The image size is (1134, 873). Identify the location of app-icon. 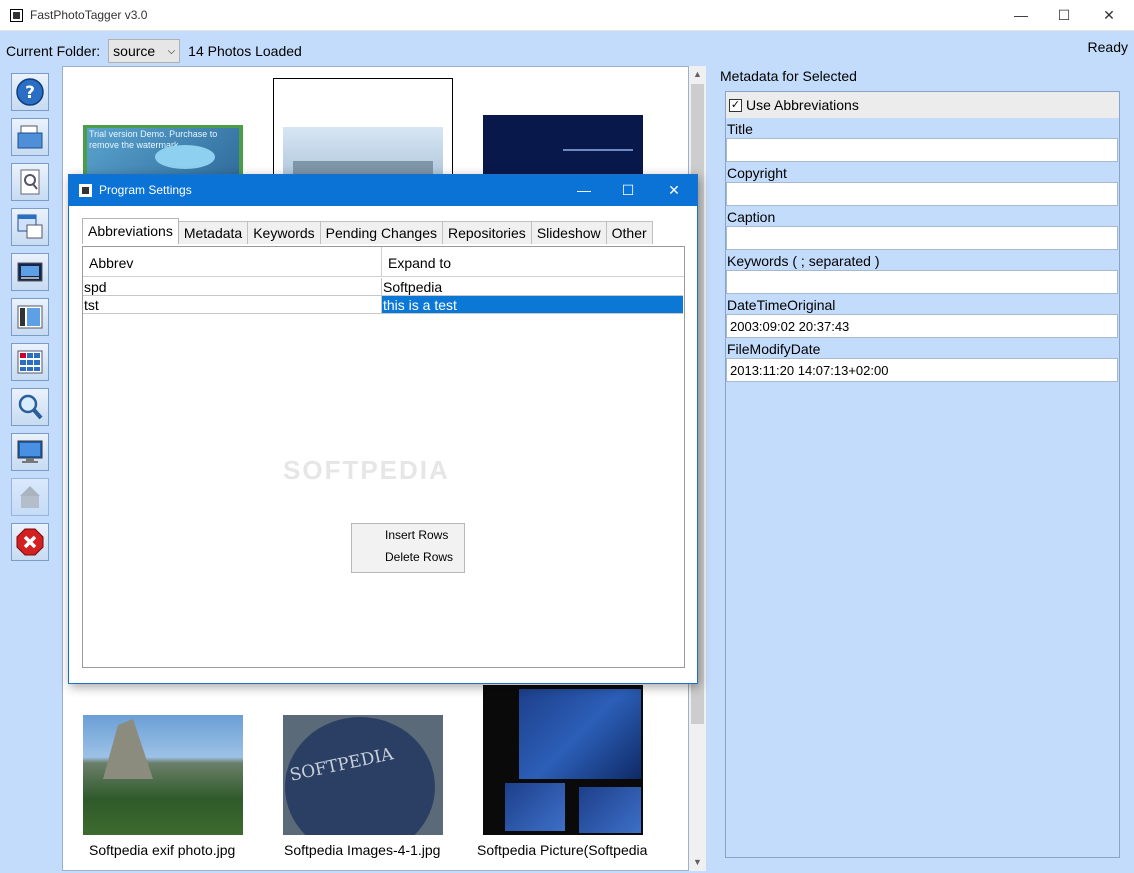
(16, 15).